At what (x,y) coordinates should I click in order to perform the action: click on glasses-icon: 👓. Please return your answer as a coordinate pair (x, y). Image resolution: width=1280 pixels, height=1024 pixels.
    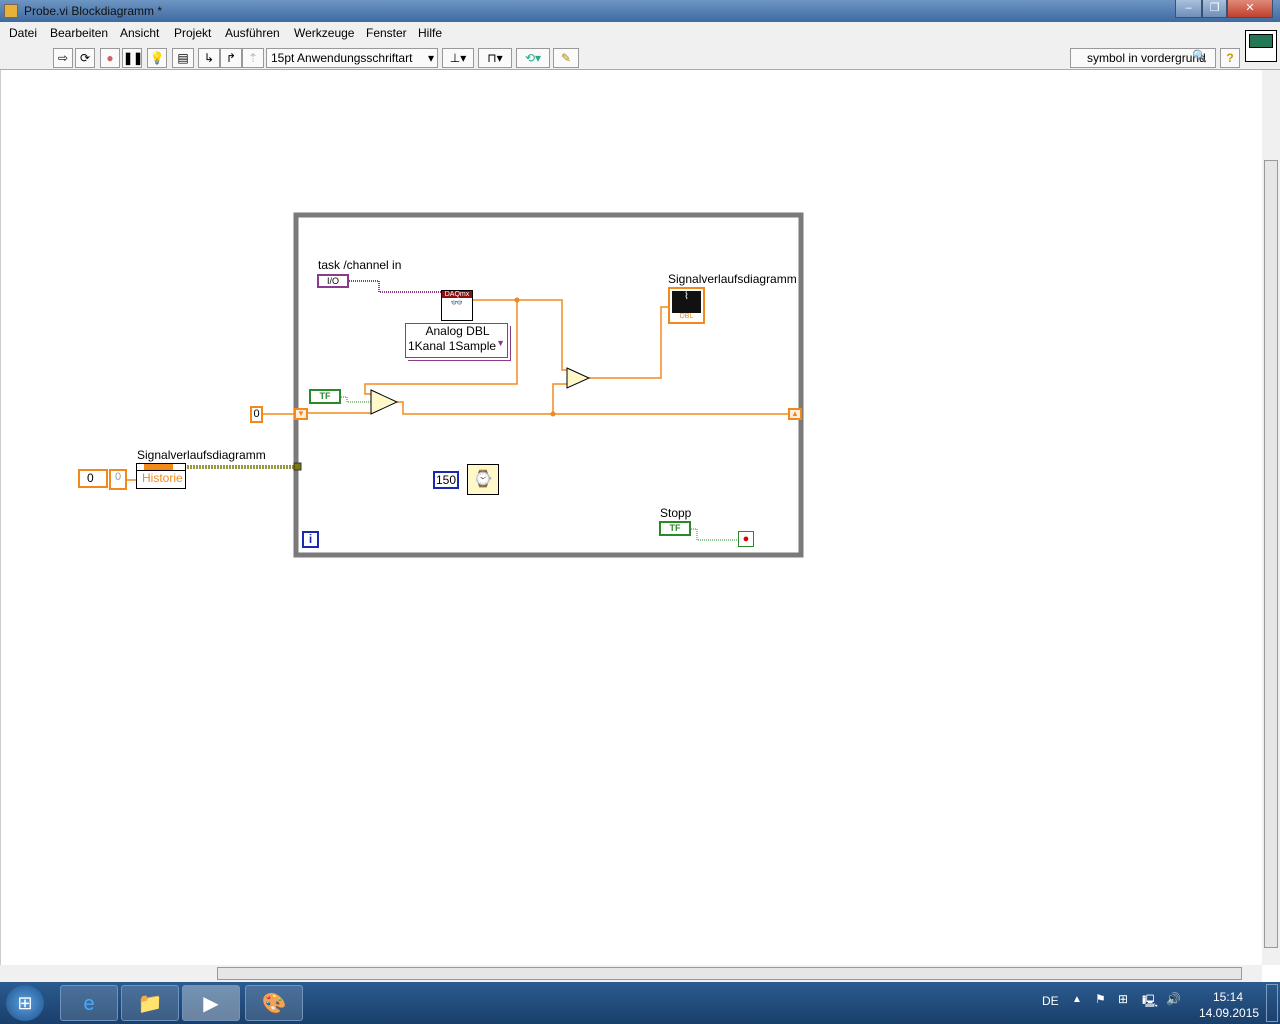
    Looking at the image, I should click on (457, 303).